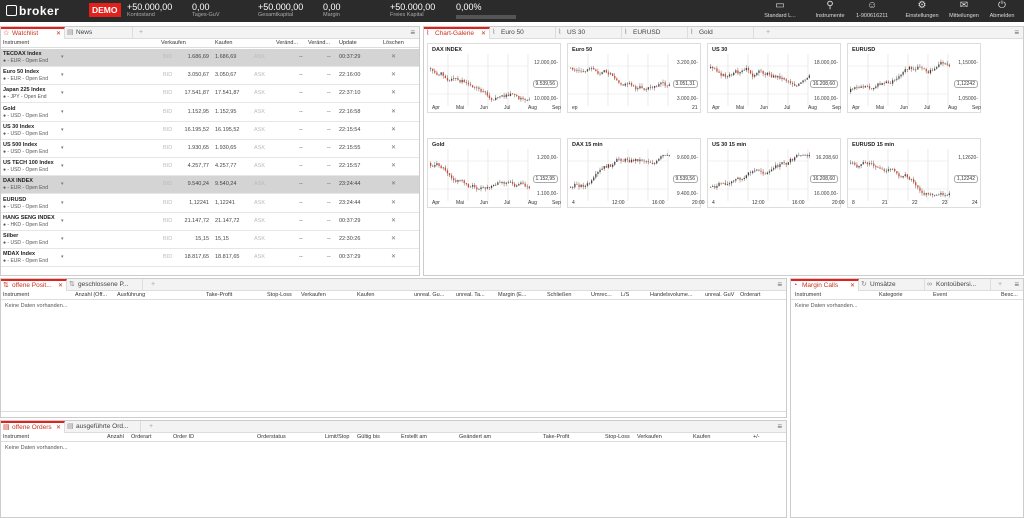  Describe the element at coordinates (183, 437) in the screenshot. I see `col-header: Order ID` at that location.